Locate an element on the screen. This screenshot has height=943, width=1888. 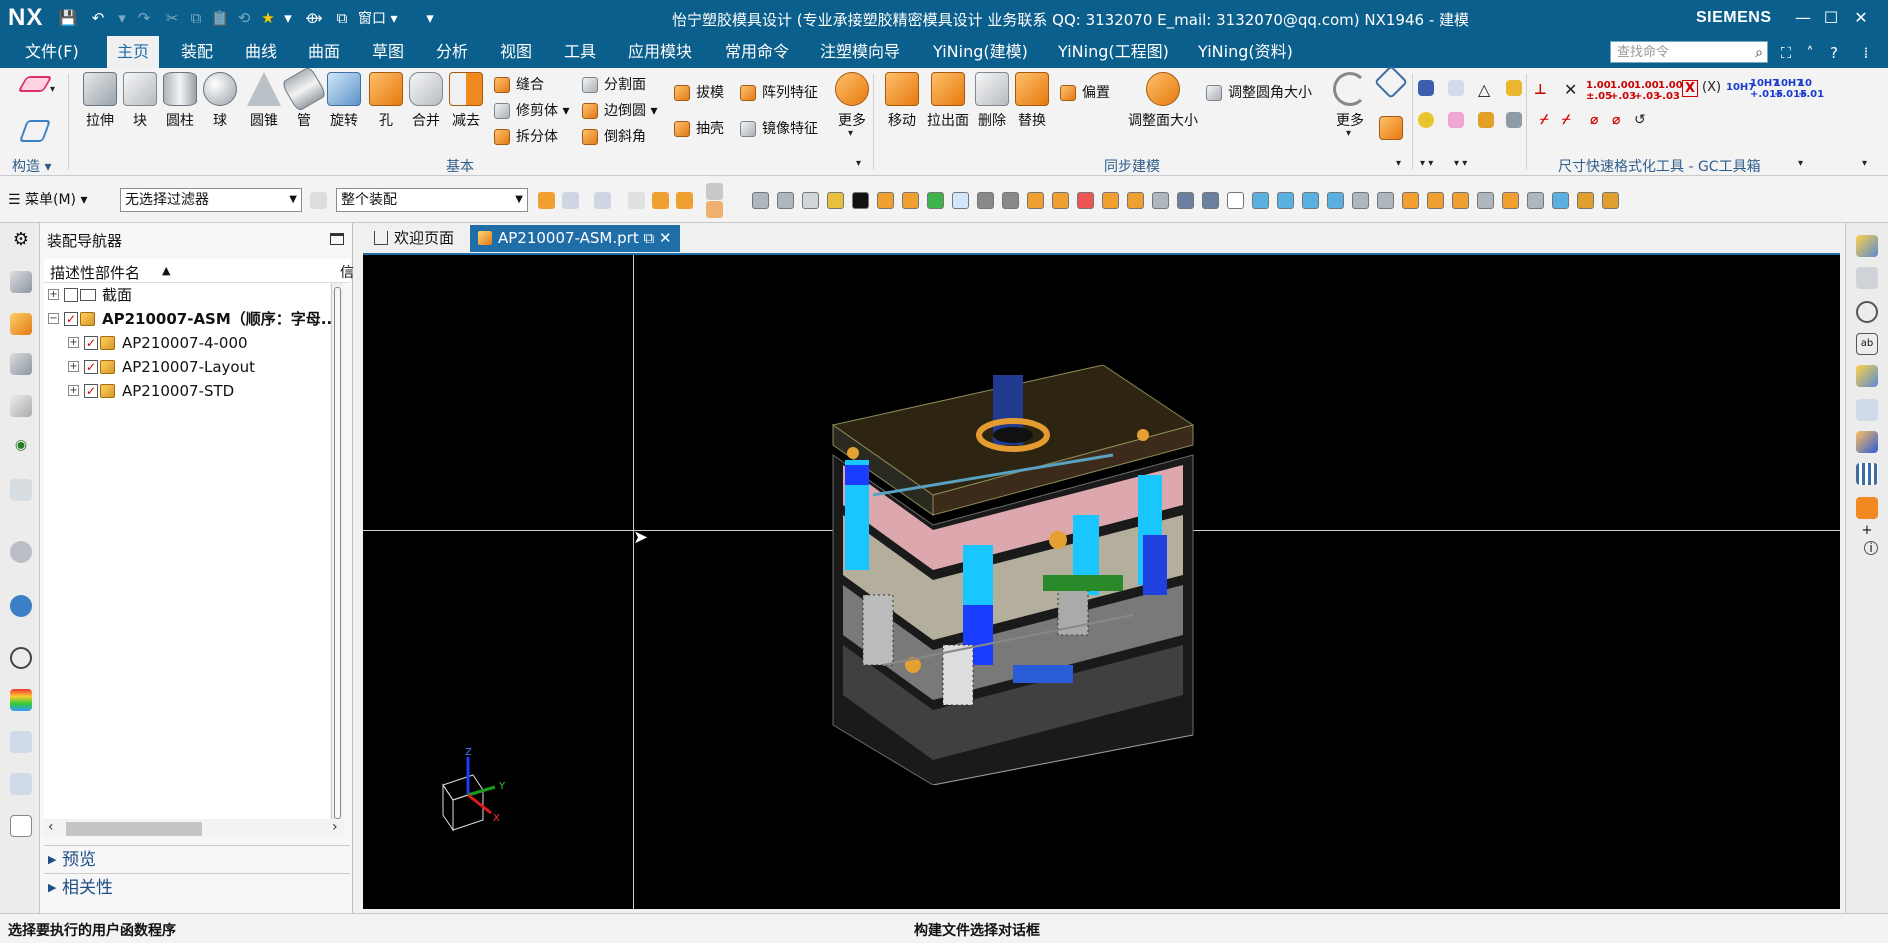
delete-face-button: 删除 is located at coordinates (992, 105).